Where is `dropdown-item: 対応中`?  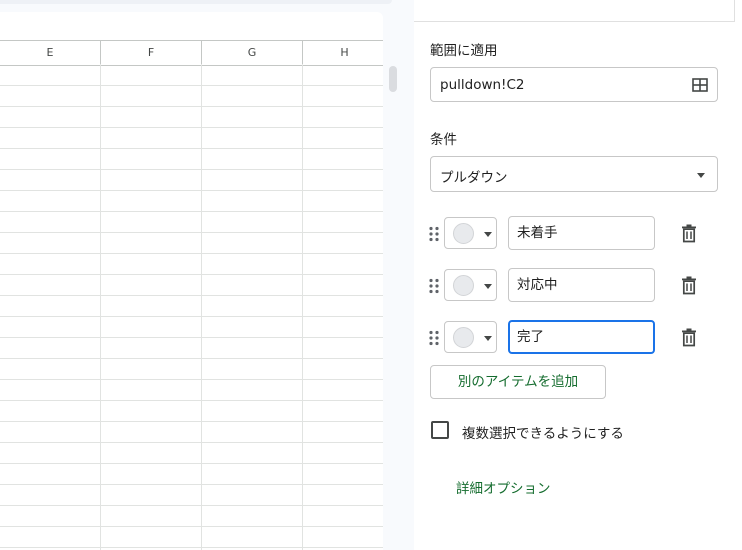 dropdown-item: 対応中 is located at coordinates (578, 285).